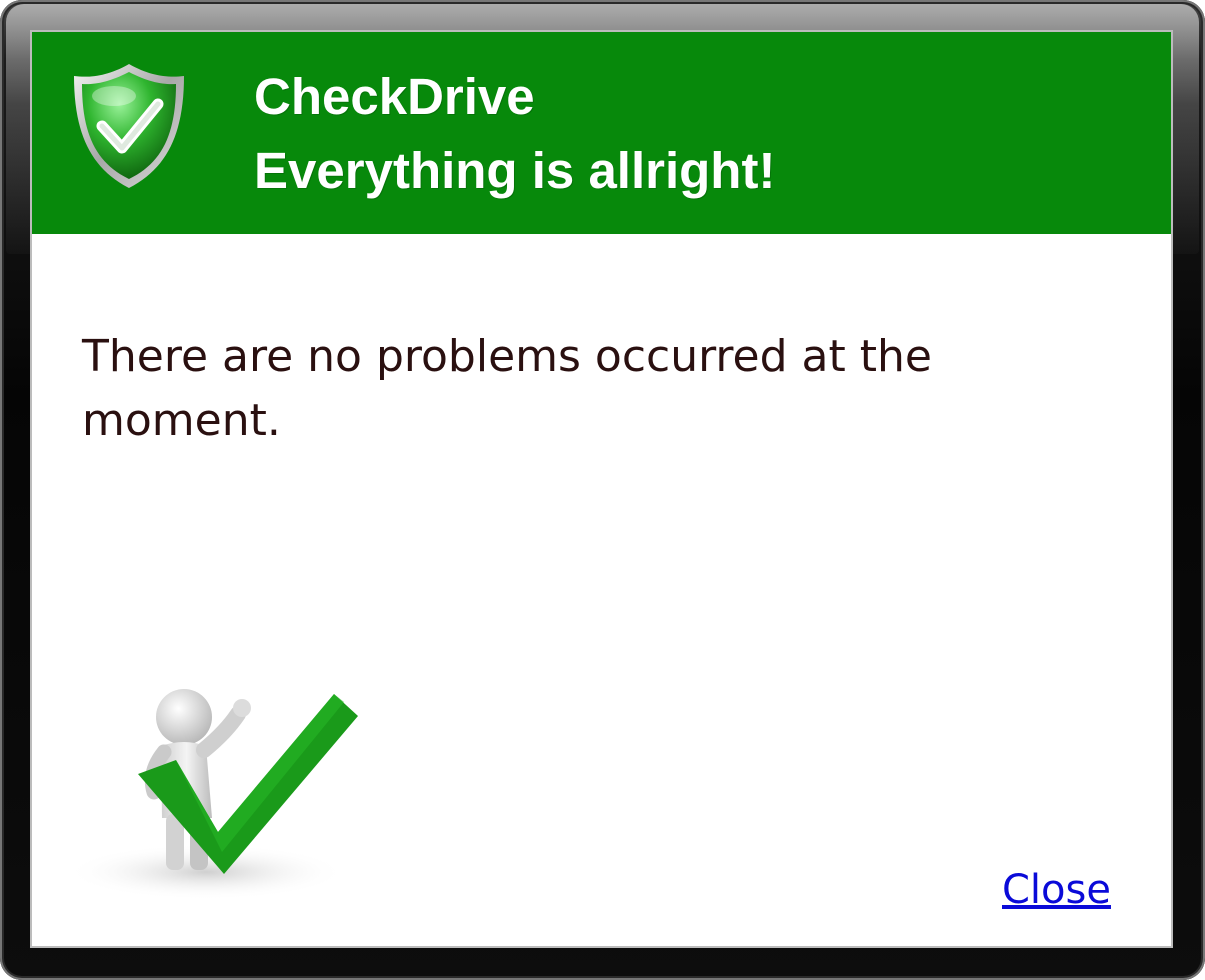  Describe the element at coordinates (212, 794) in the screenshot. I see `person-with-checkmark-illustration` at that location.